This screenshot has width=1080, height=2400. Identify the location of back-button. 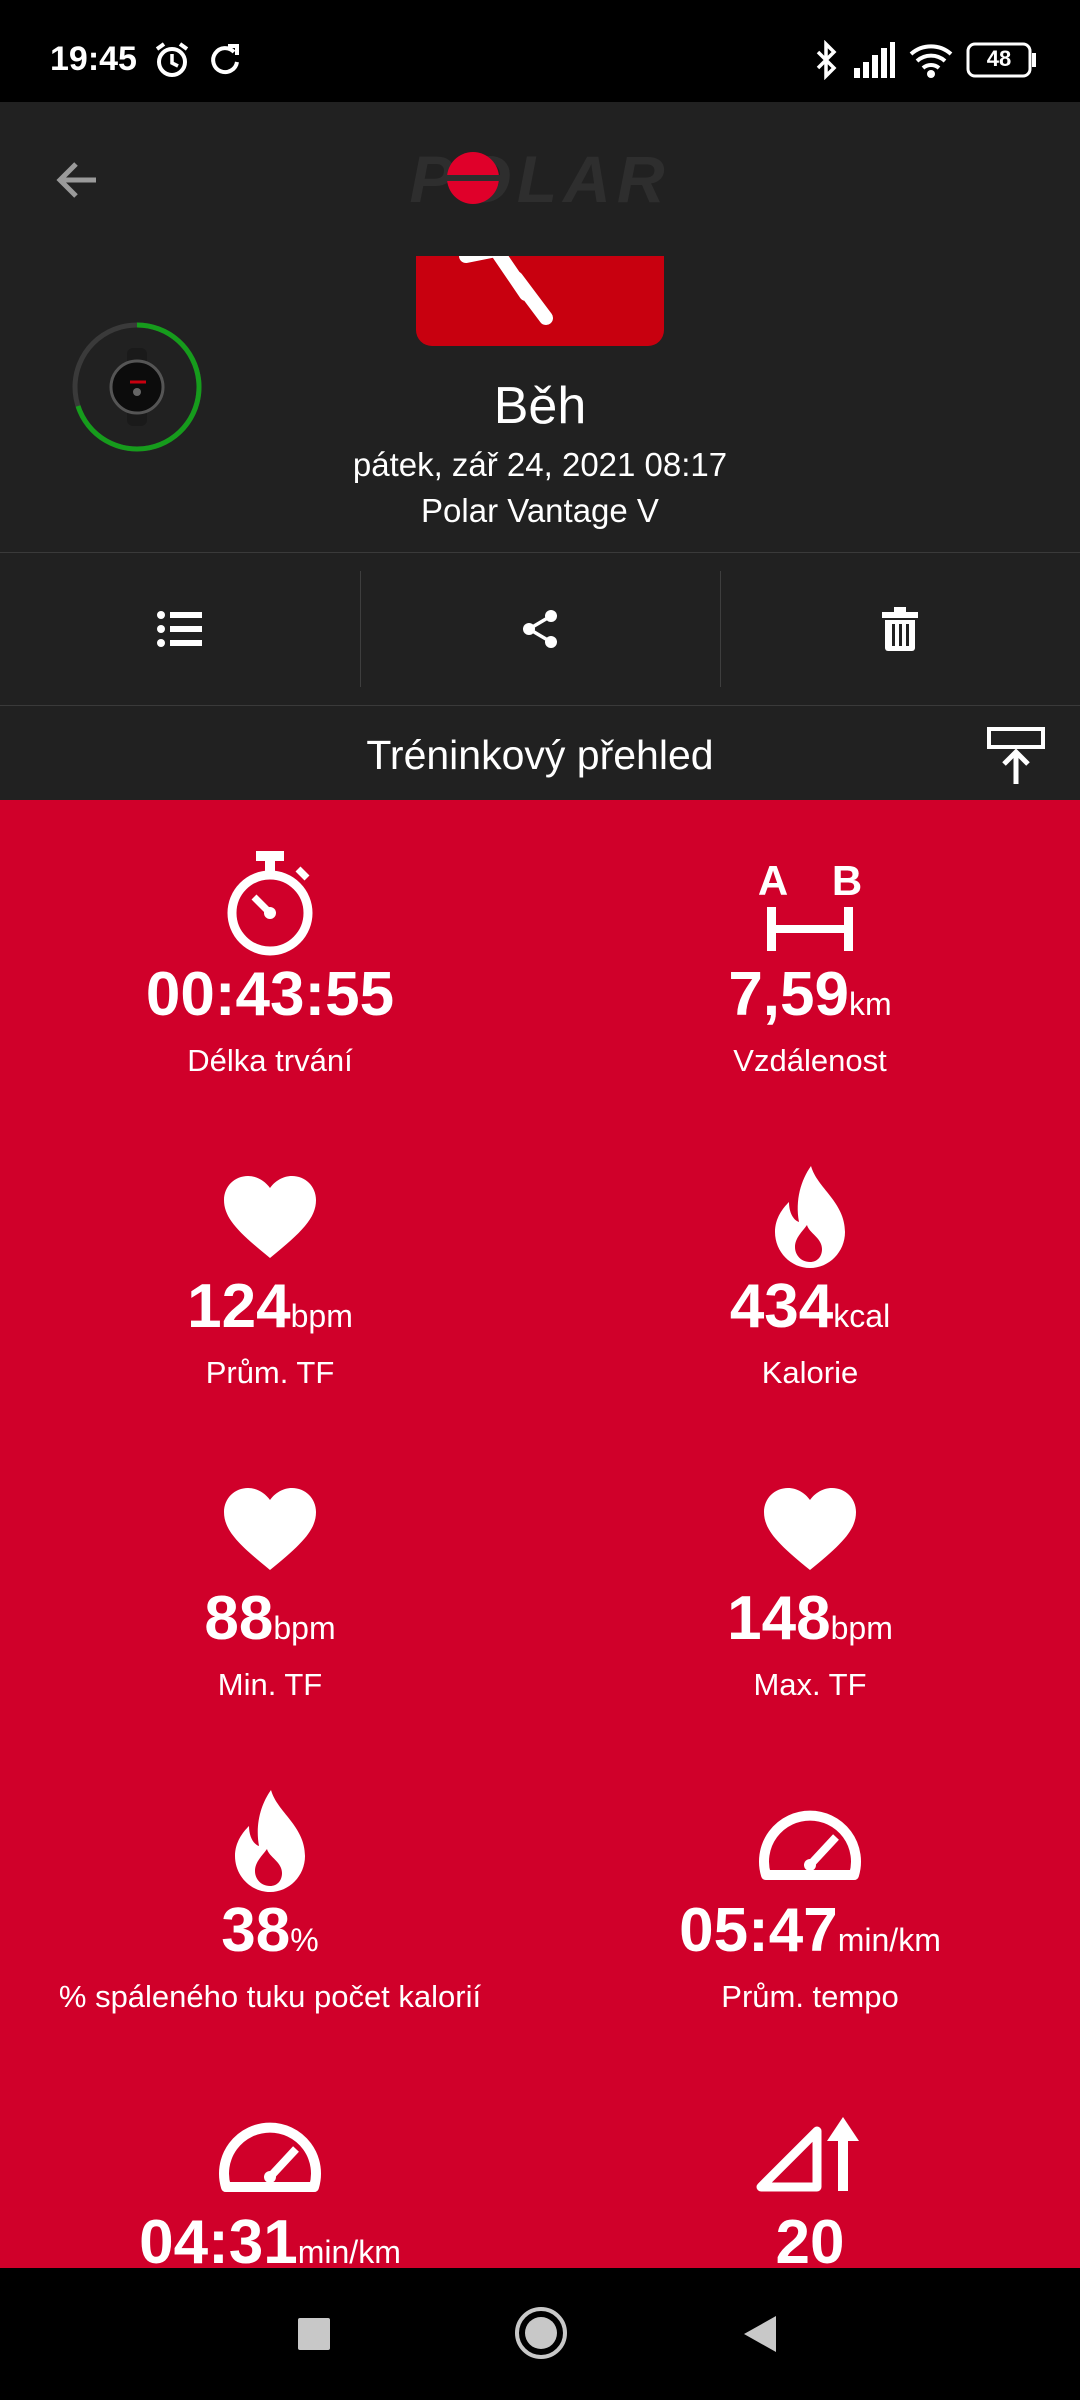
(78, 180).